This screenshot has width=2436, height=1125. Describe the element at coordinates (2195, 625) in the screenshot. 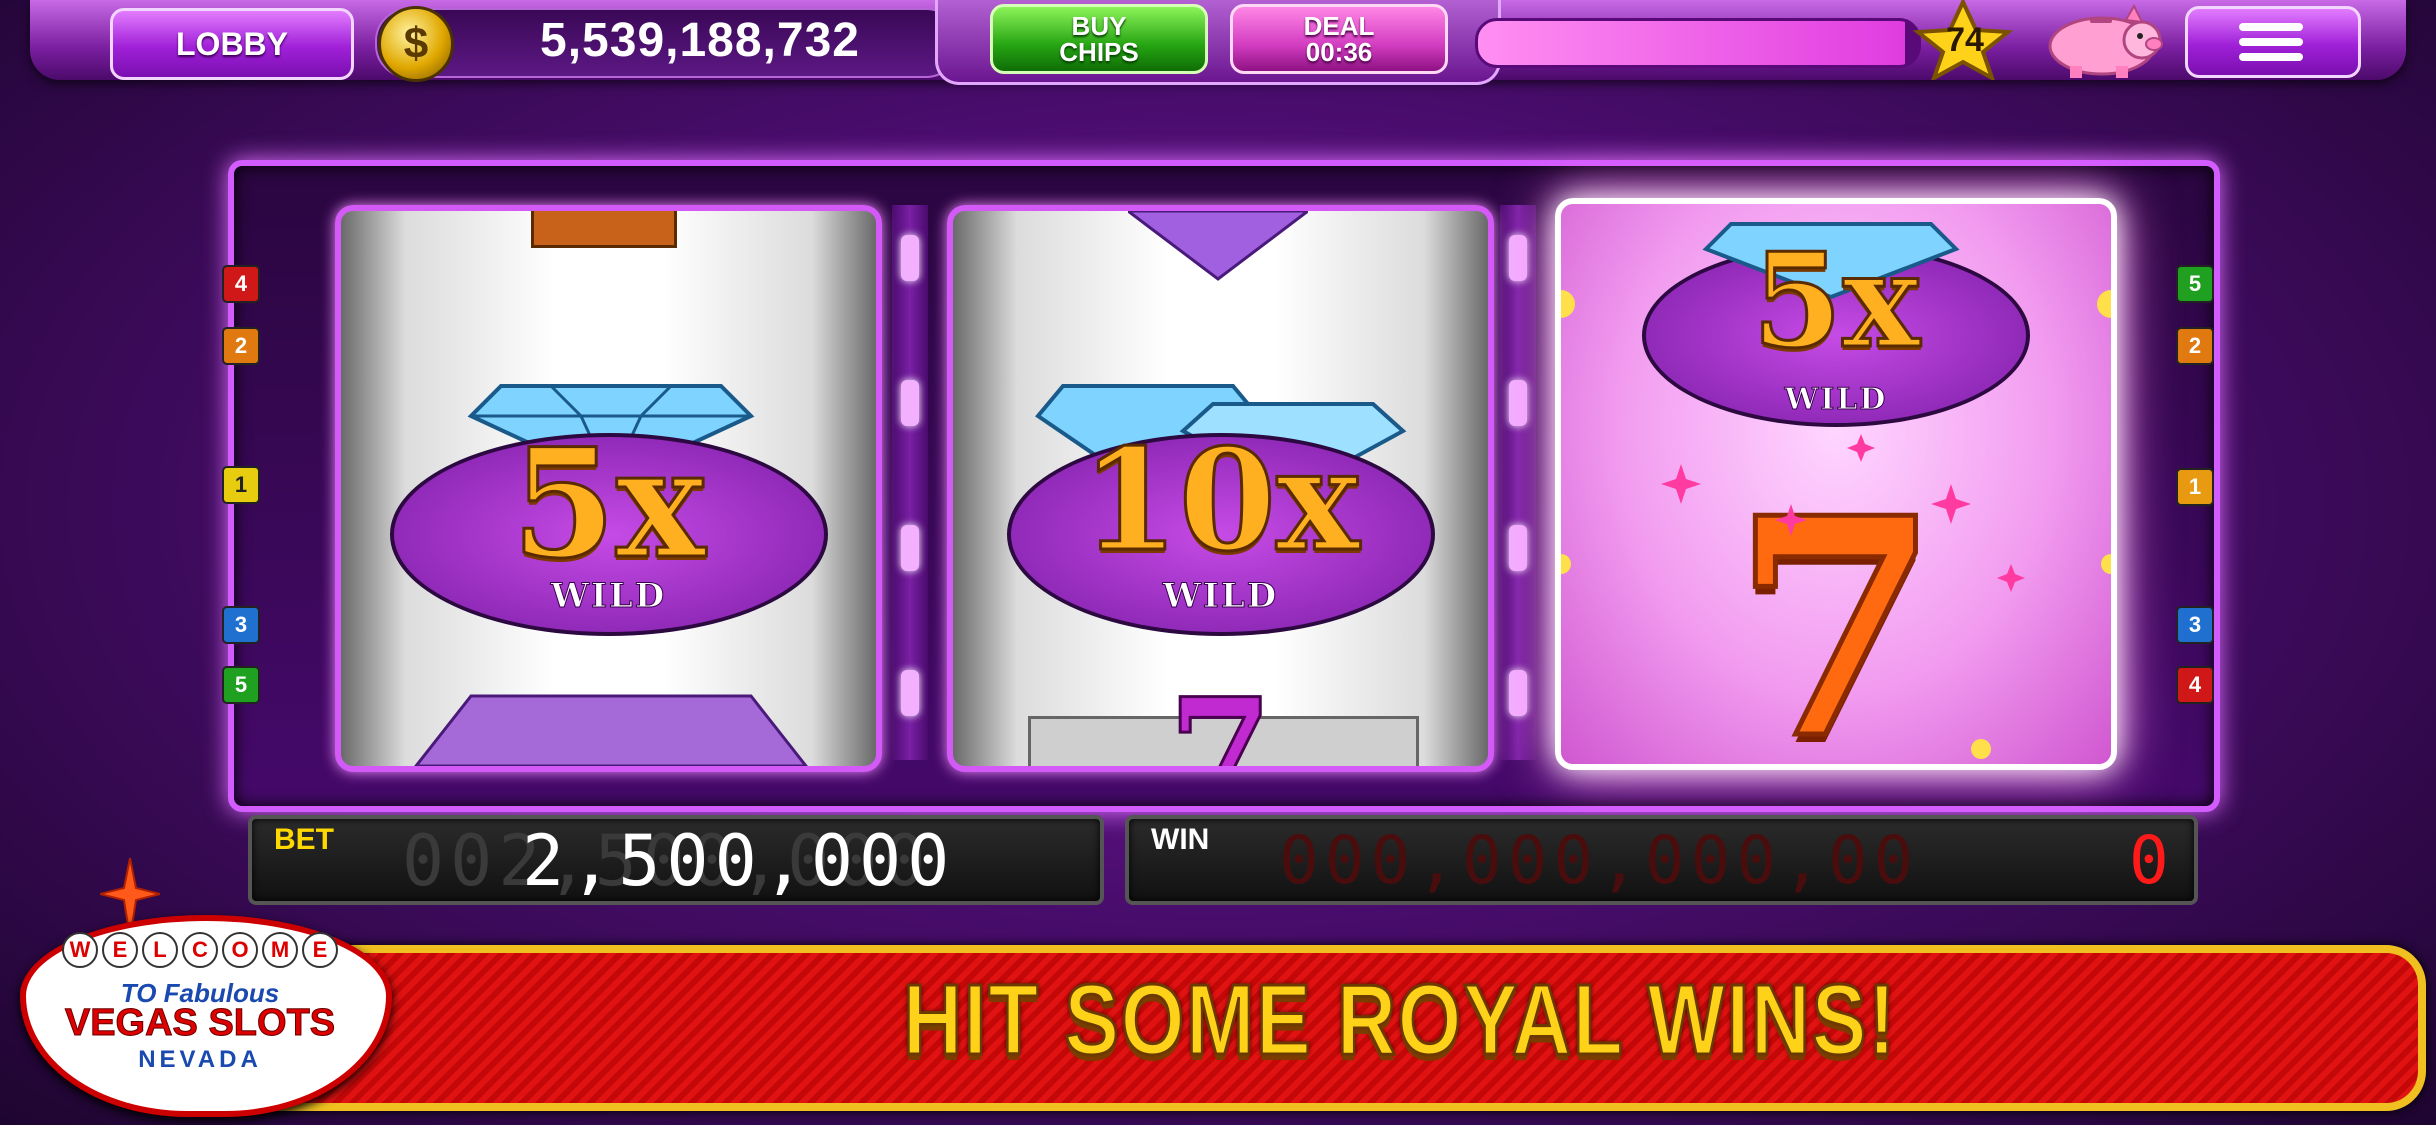

I see `payline-marker-right-4: 3` at that location.